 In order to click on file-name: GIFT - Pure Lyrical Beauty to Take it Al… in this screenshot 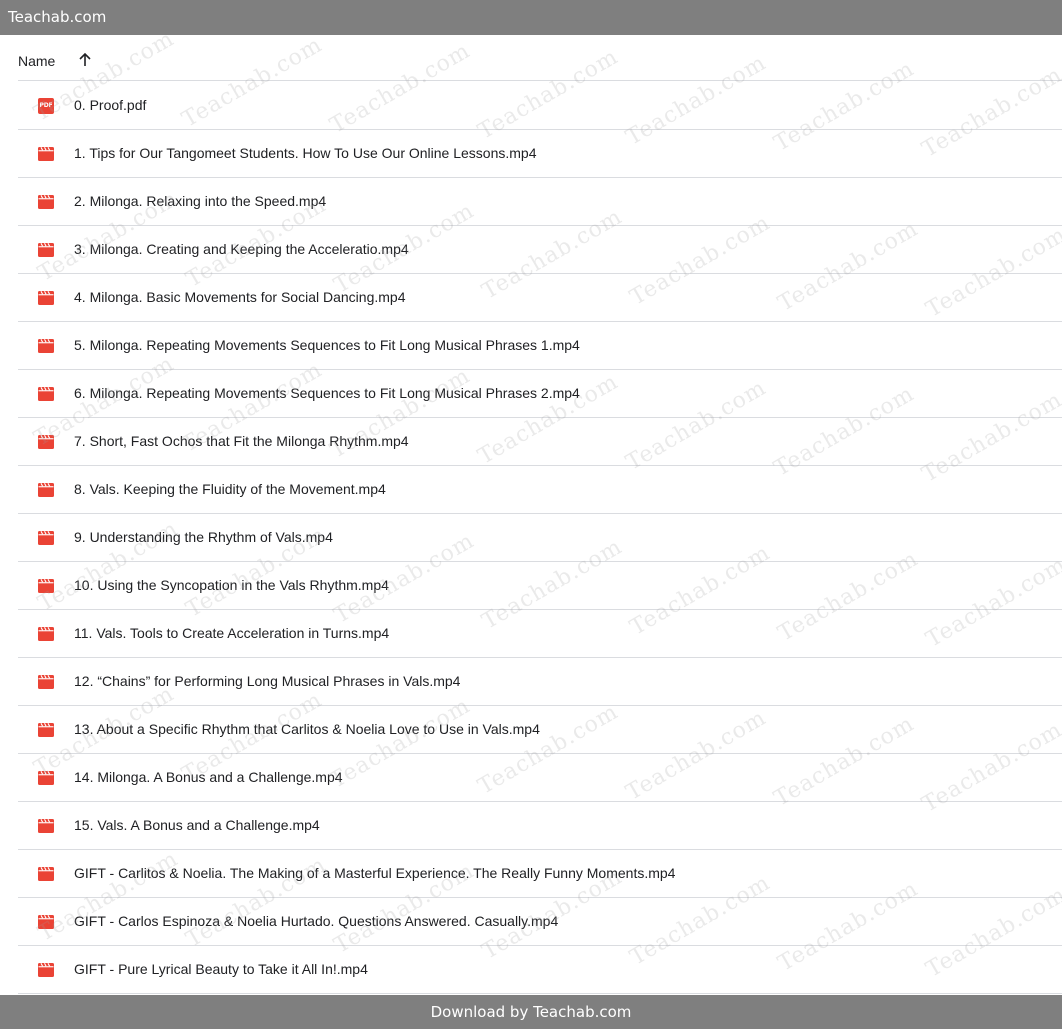, I will do `click(221, 969)`.